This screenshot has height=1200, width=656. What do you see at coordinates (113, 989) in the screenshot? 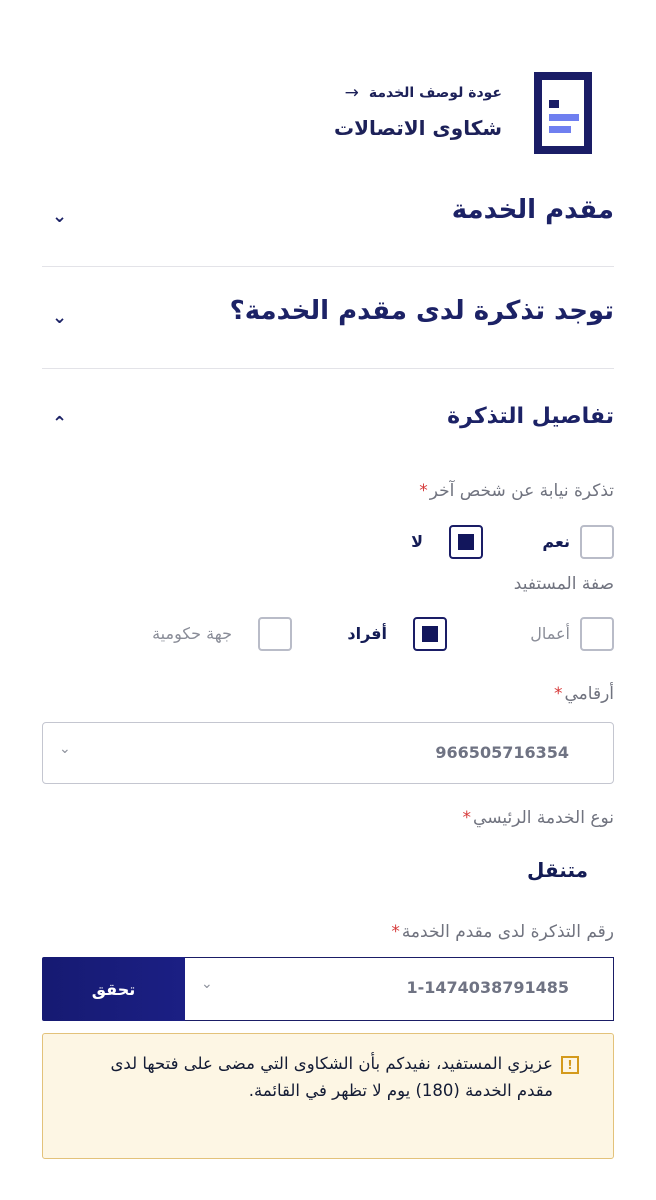
I see `verify-button: تحقق` at bounding box center [113, 989].